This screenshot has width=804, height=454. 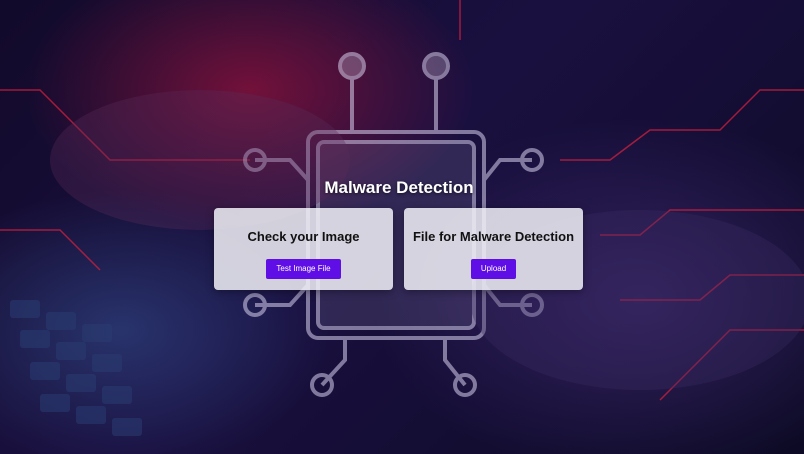 What do you see at coordinates (303, 236) in the screenshot?
I see `check-image-heading: Check your Image` at bounding box center [303, 236].